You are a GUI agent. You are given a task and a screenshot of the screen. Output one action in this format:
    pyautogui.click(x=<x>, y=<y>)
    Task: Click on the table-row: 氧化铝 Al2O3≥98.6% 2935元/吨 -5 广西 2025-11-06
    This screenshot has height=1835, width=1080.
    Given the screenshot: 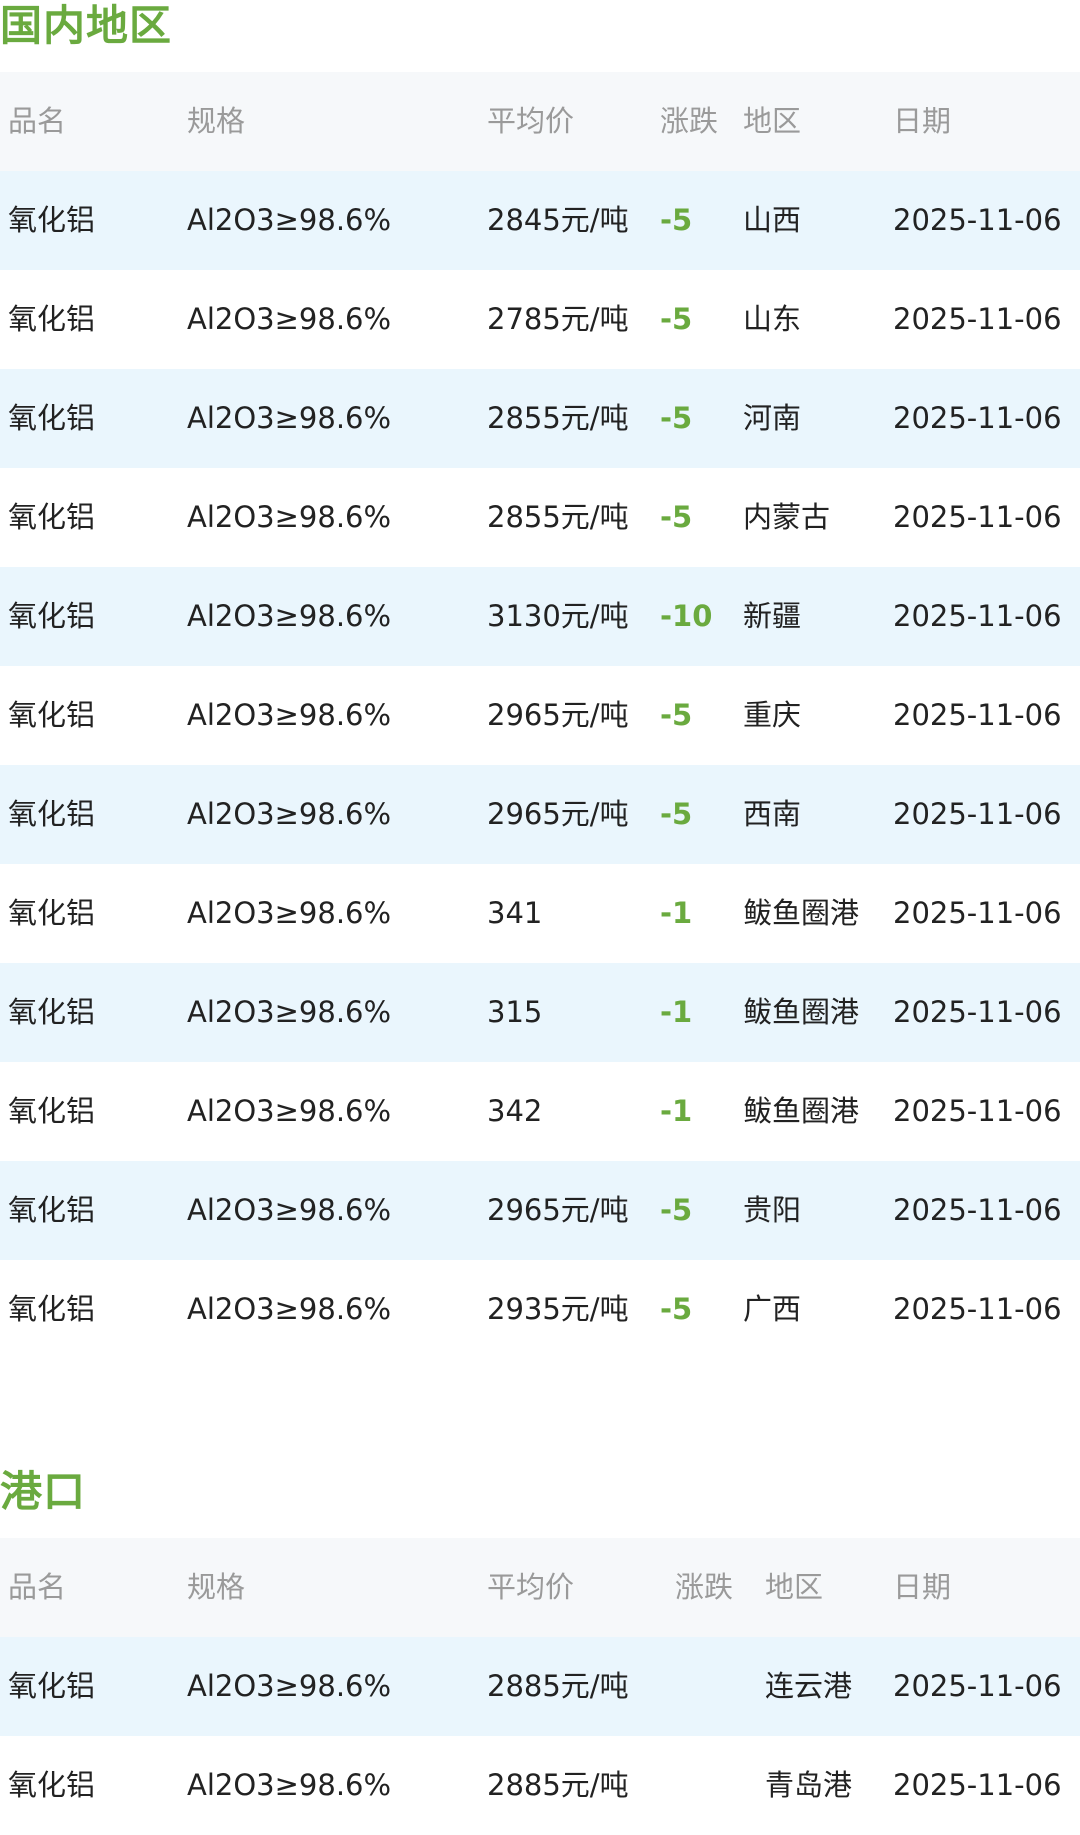 What is the action you would take?
    pyautogui.click(x=540, y=1309)
    